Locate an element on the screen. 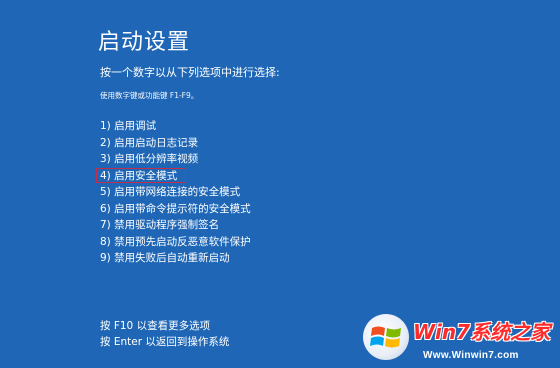  option-safe-mode: 4) 启用安全模式 is located at coordinates (173, 176).